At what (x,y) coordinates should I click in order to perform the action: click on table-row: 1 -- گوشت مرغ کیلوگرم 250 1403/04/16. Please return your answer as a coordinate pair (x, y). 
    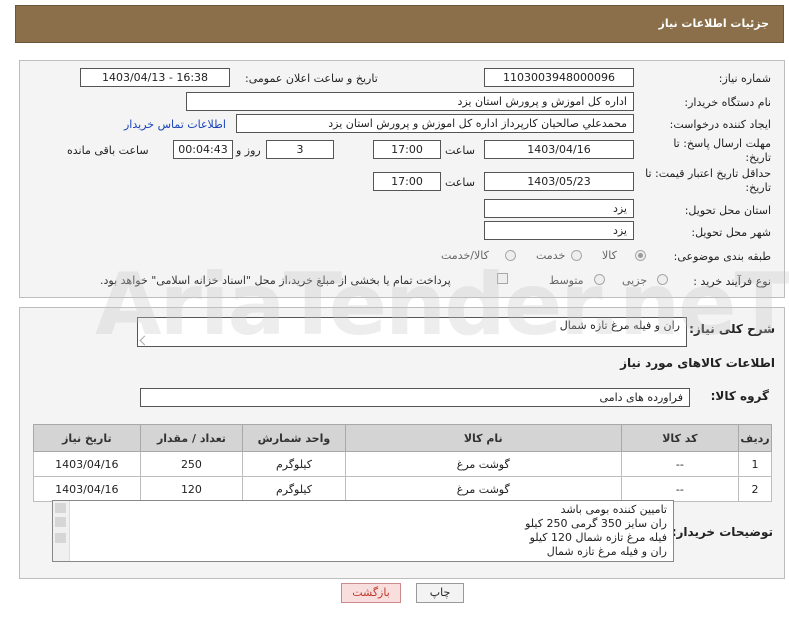
    Looking at the image, I should click on (402, 464).